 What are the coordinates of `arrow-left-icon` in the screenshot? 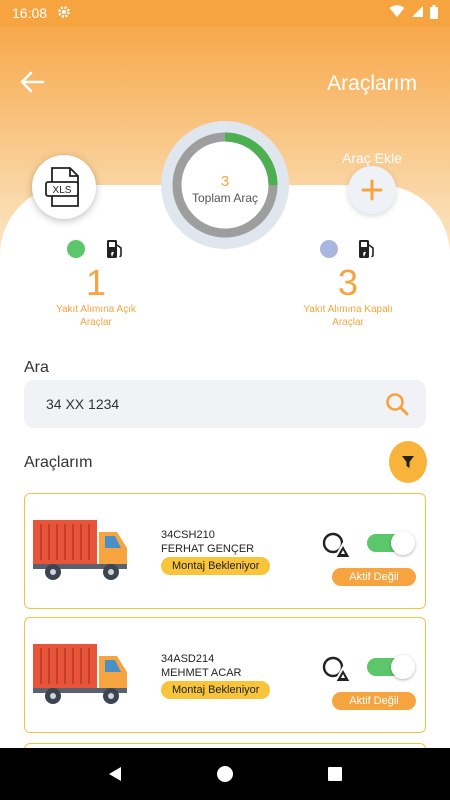 It's located at (32, 82).